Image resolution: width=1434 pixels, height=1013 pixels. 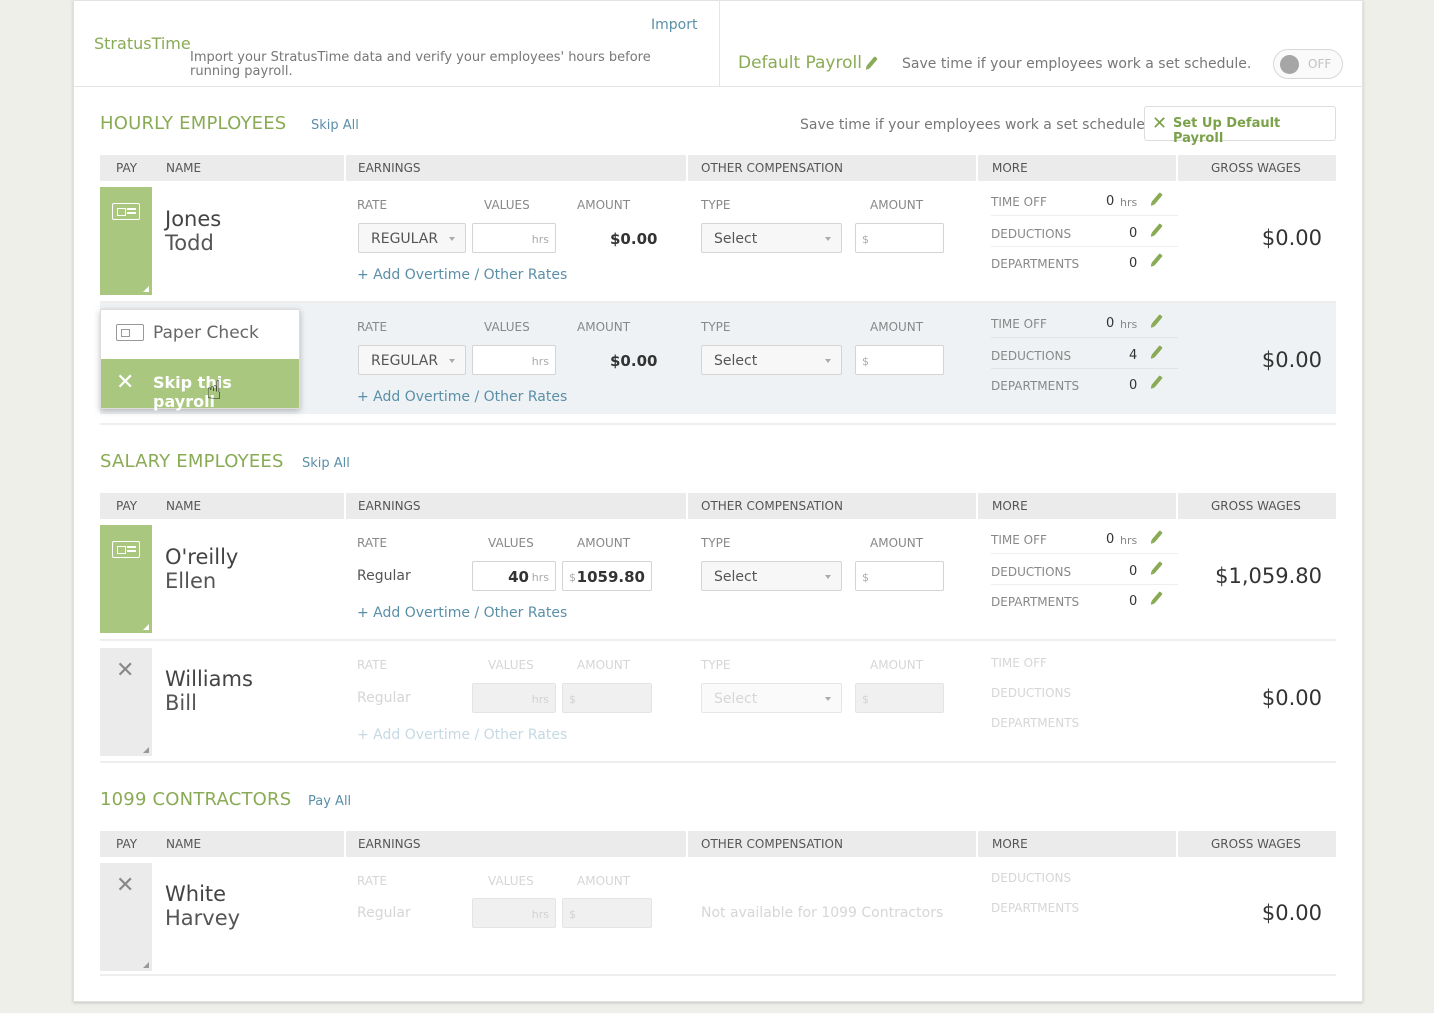 What do you see at coordinates (604, 205) in the screenshot?
I see `amount-label: AMOUNT` at bounding box center [604, 205].